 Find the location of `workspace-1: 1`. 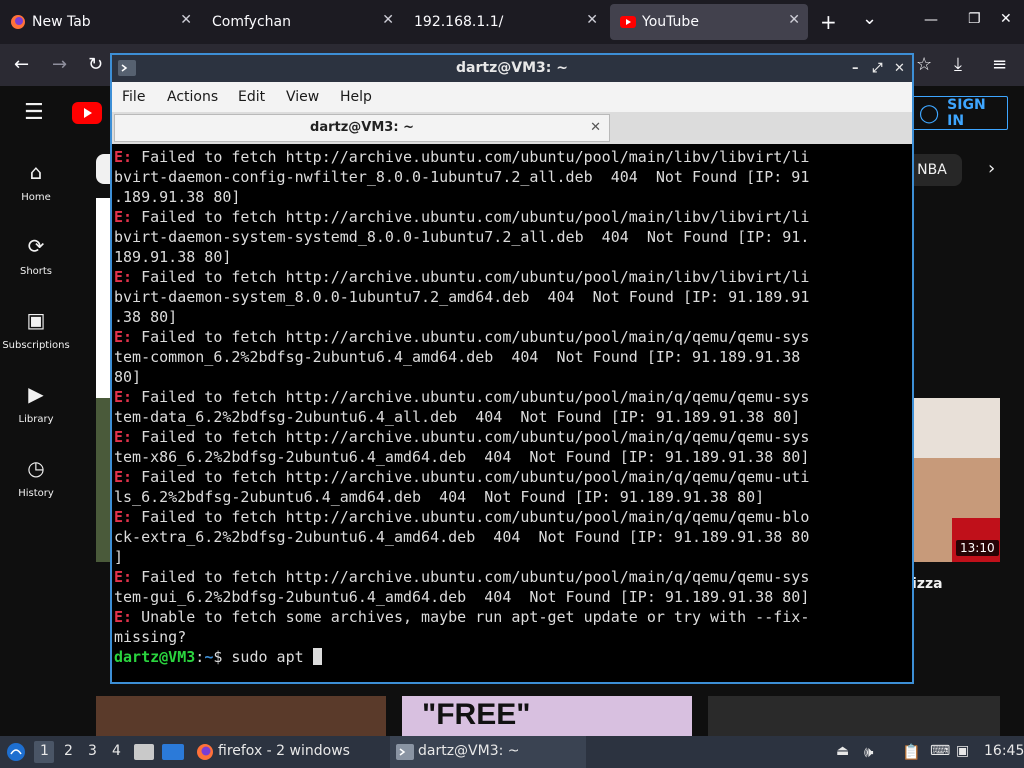

workspace-1: 1 is located at coordinates (44, 751).